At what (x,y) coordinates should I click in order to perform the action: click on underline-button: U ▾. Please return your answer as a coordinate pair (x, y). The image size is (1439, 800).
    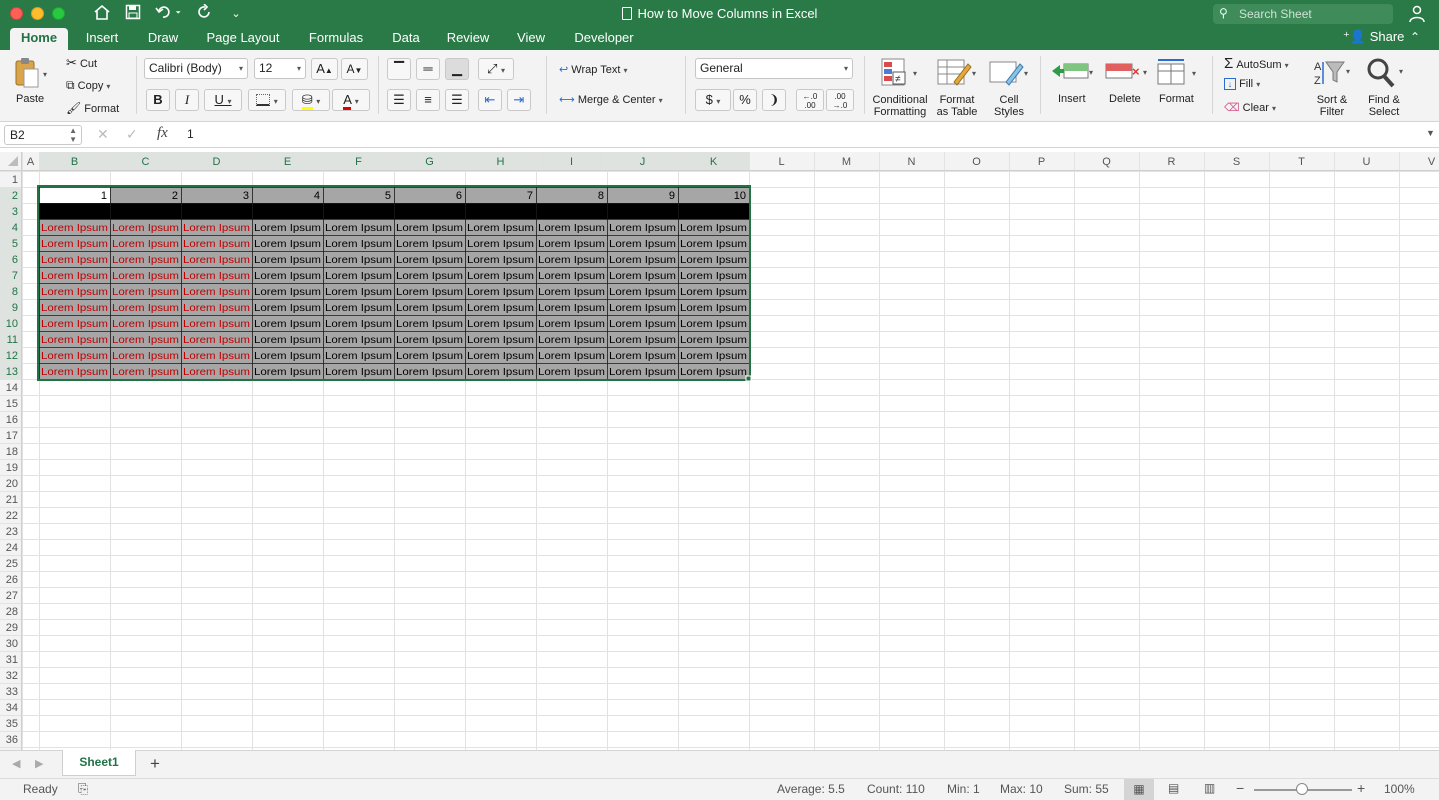
    Looking at the image, I should click on (223, 100).